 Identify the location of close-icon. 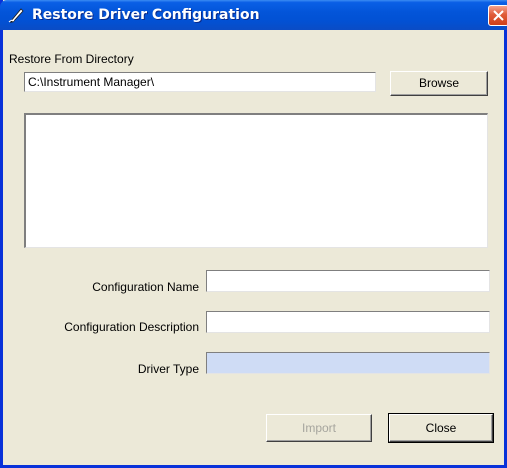
(498, 15).